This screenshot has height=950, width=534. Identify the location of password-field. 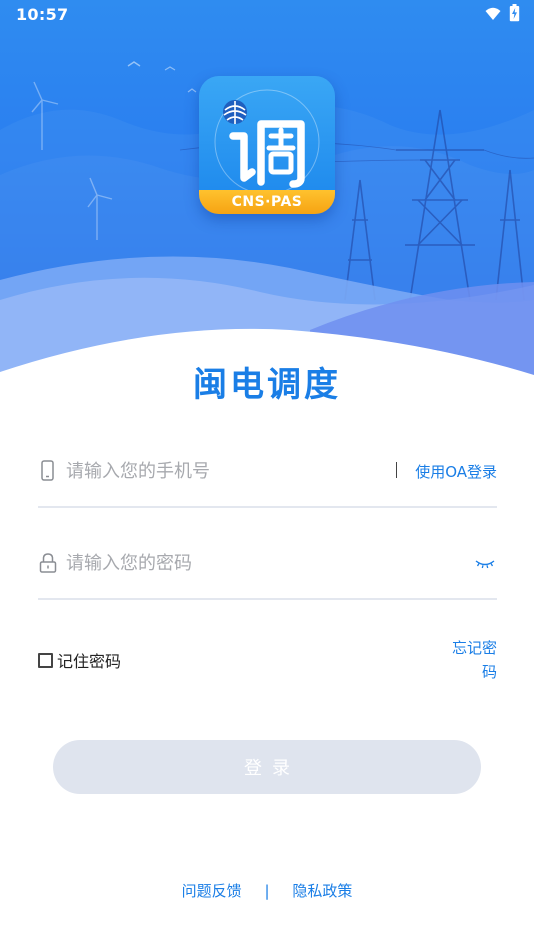
(267, 569).